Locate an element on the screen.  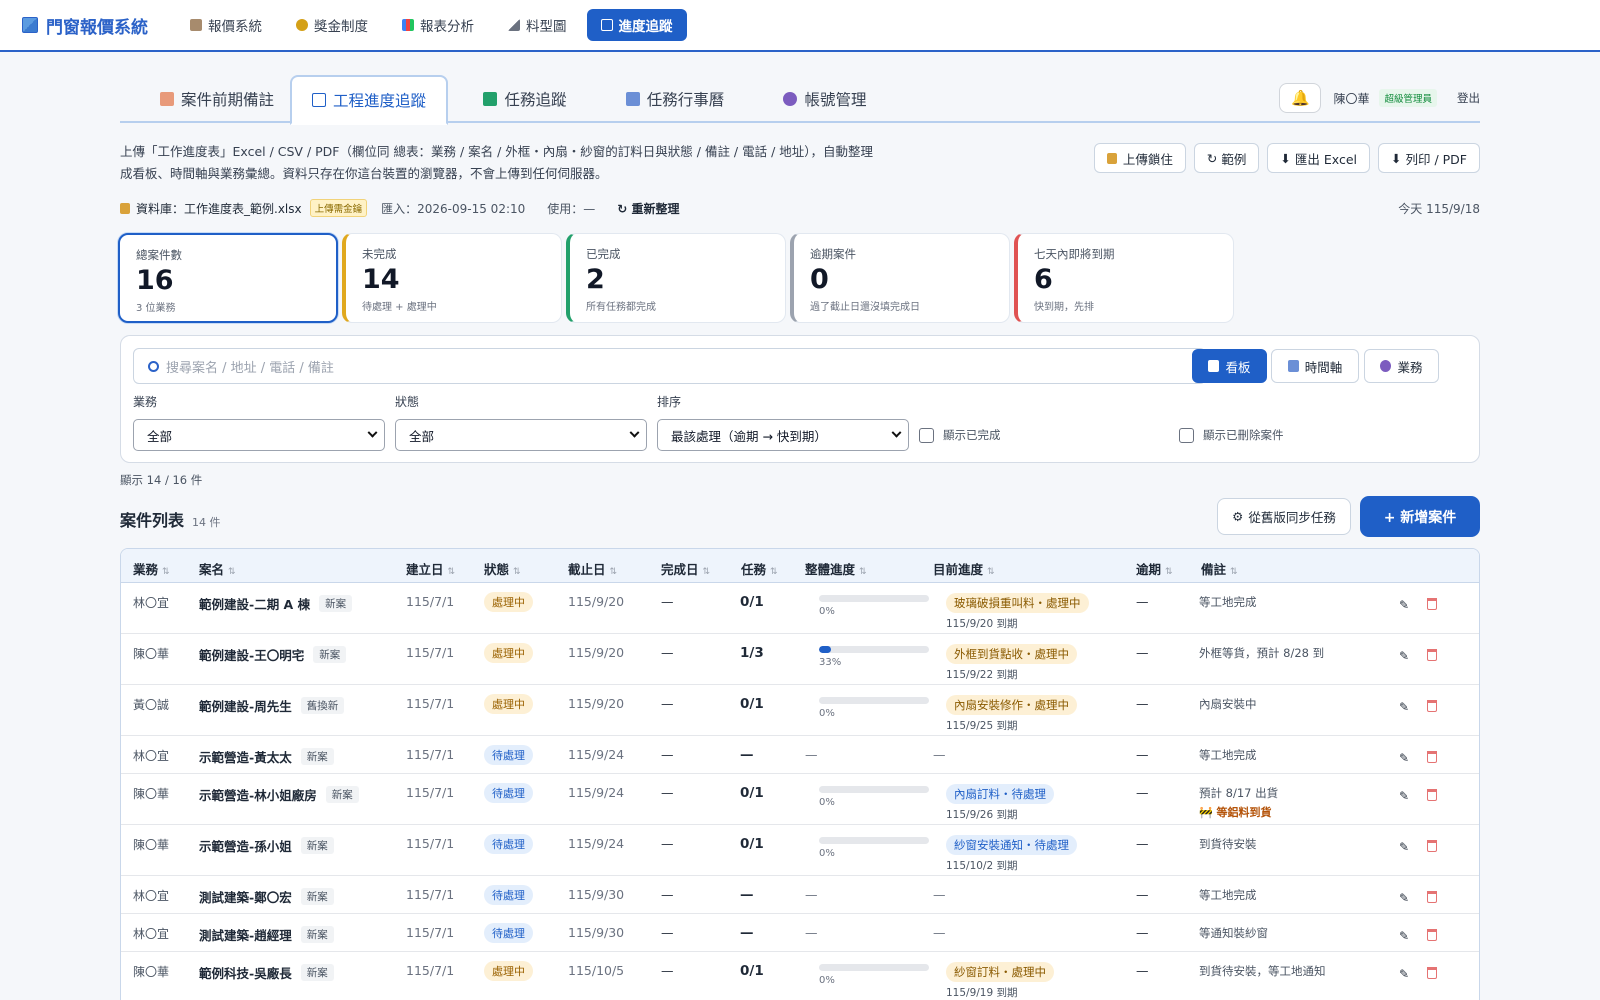
brand: 門窗報價系統 is located at coordinates (85, 25).